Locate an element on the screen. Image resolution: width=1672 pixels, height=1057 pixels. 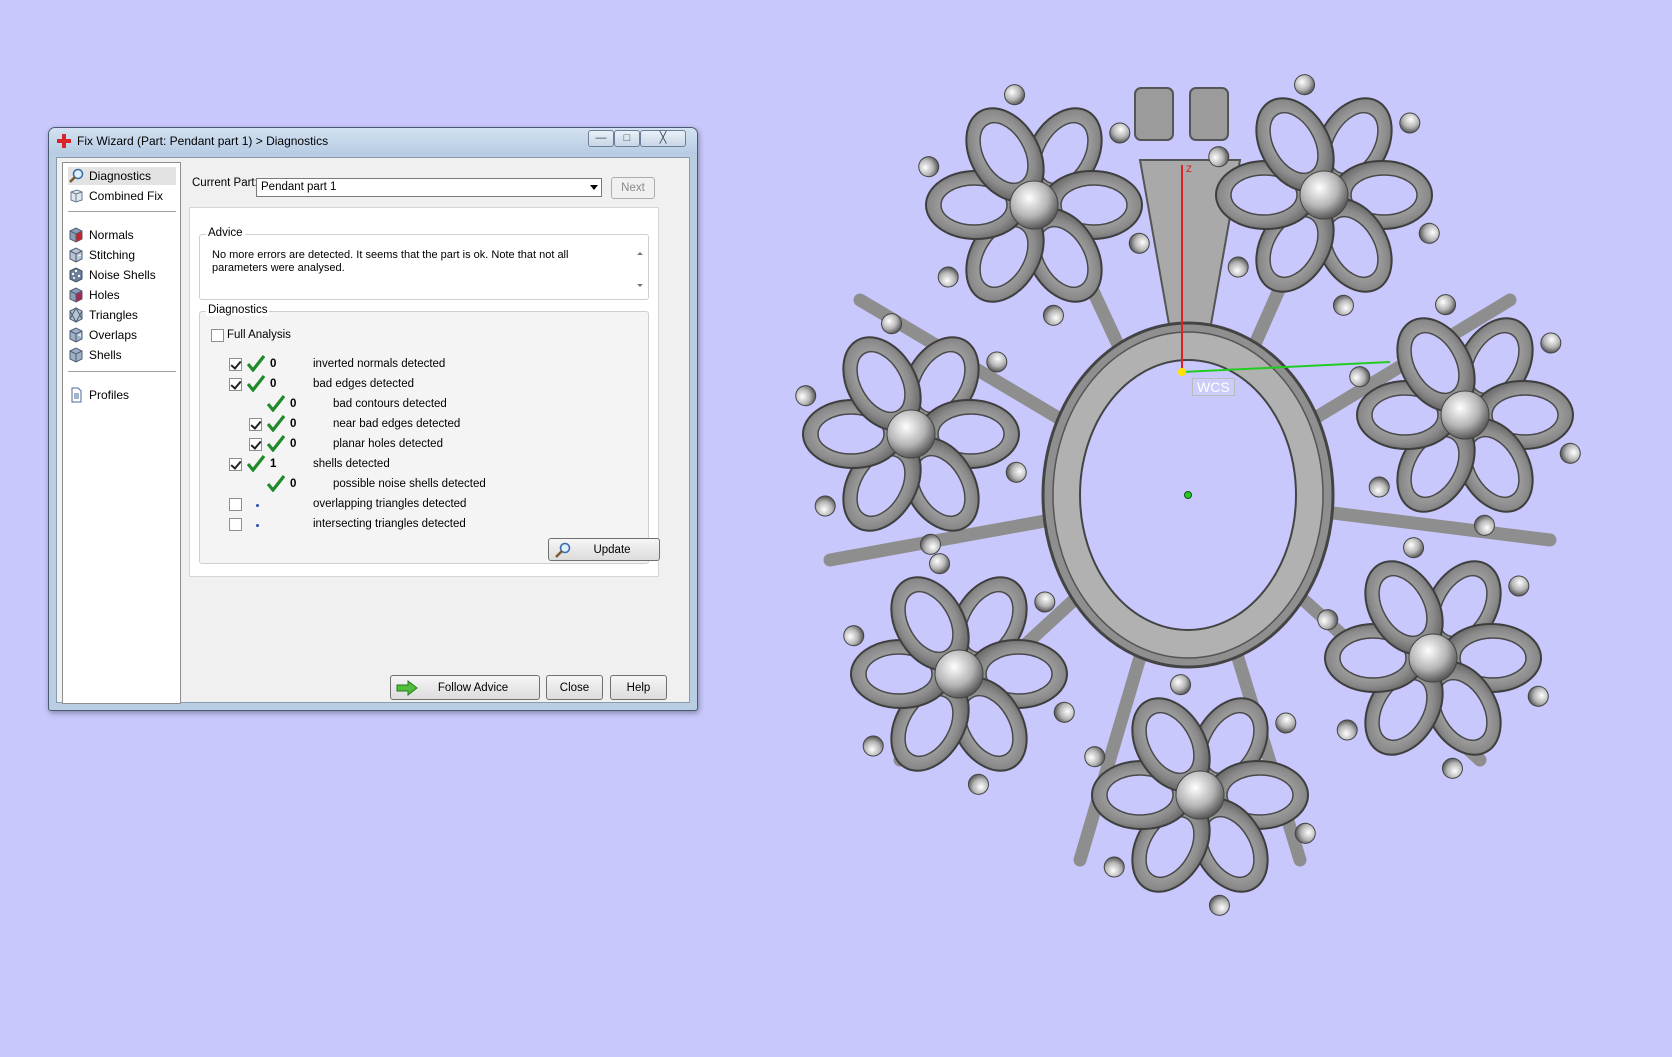
nav-item-triangles: Triangles is located at coordinates (122, 315).